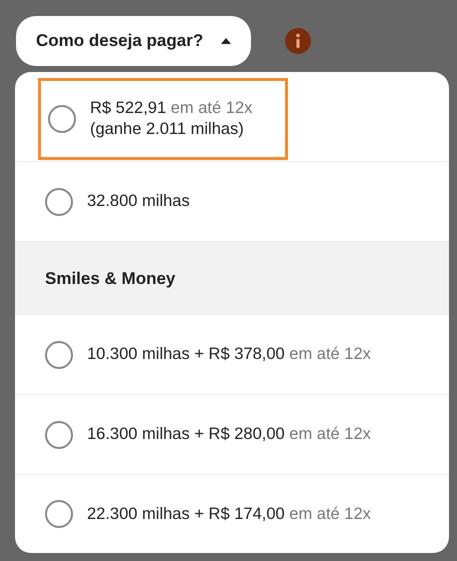  Describe the element at coordinates (298, 41) in the screenshot. I see `info-icon` at that location.